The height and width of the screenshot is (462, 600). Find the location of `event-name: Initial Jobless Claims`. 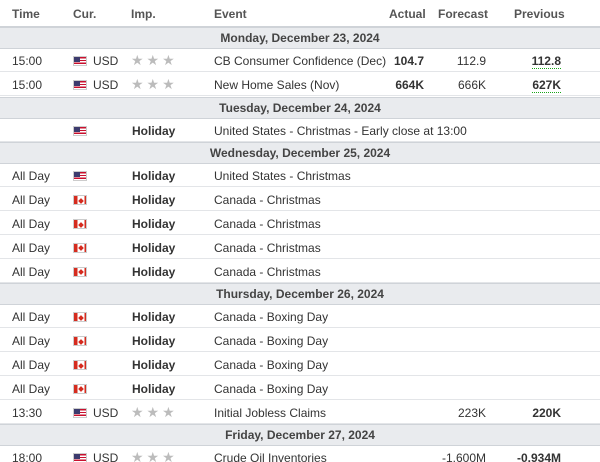

event-name: Initial Jobless Claims is located at coordinates (270, 413).